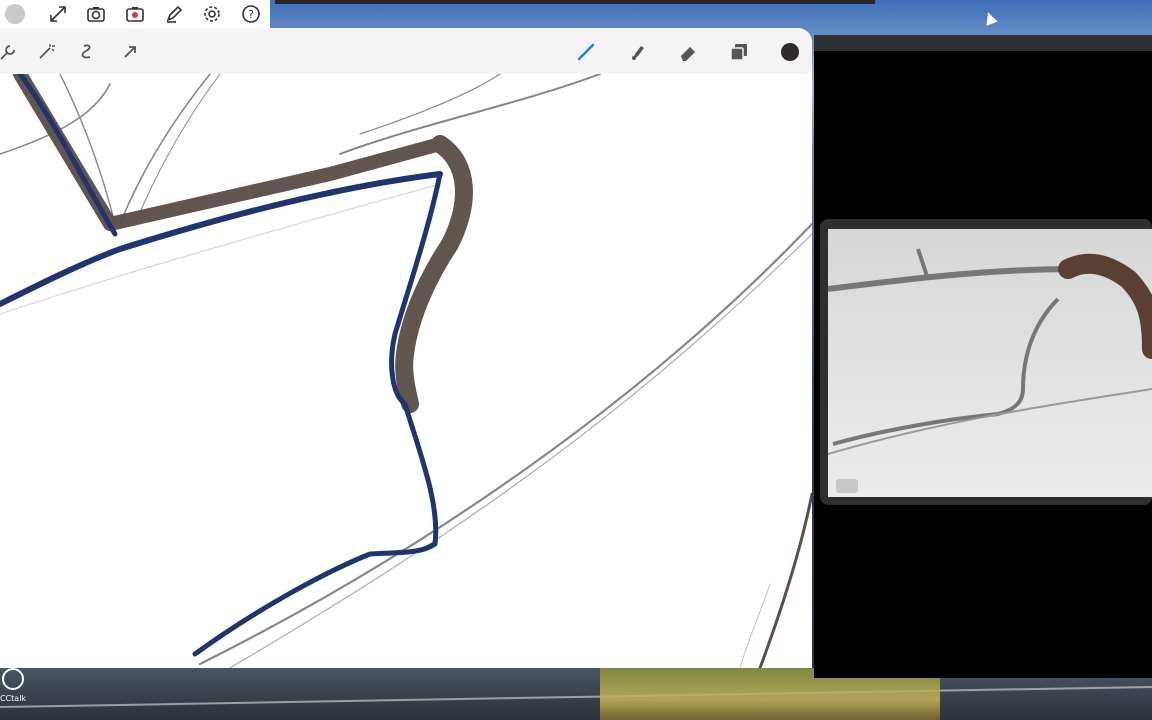 This screenshot has width=1152, height=720. What do you see at coordinates (130, 52) in the screenshot?
I see `transform-arrow-icon` at bounding box center [130, 52].